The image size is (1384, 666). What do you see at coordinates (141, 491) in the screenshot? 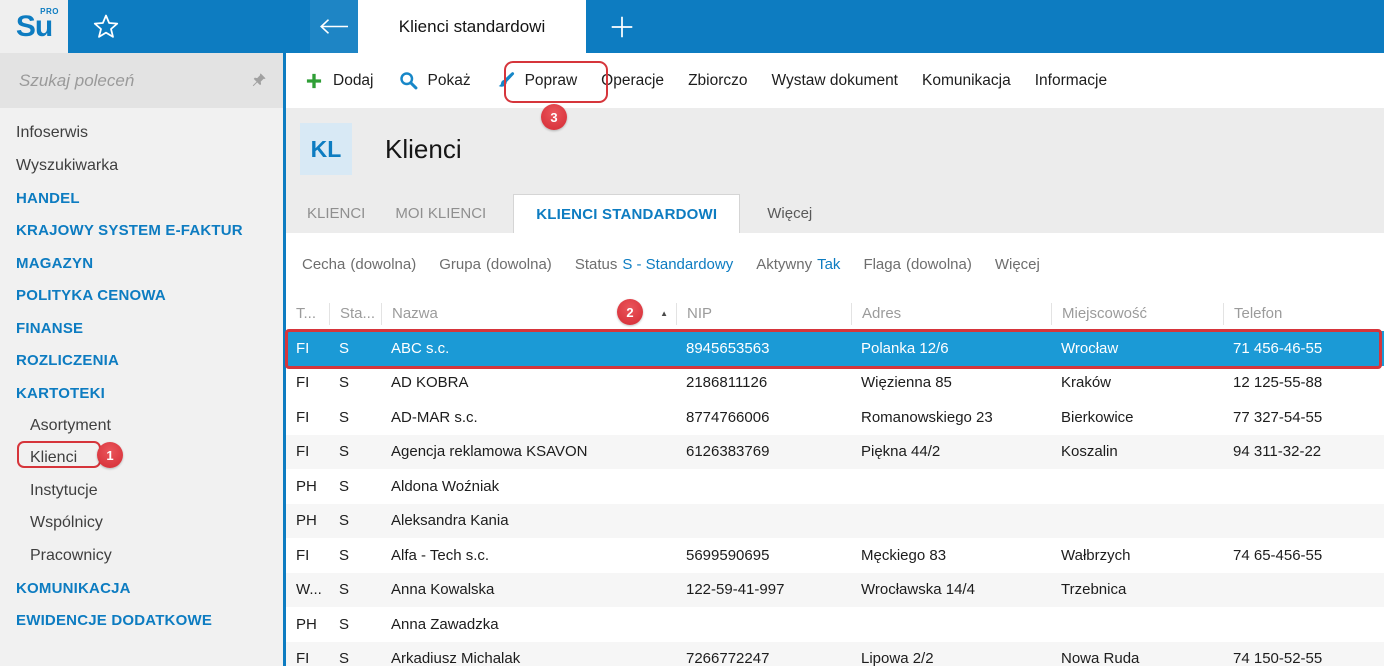
I see `sidebar-item-instytucje: Instytucje` at bounding box center [141, 491].